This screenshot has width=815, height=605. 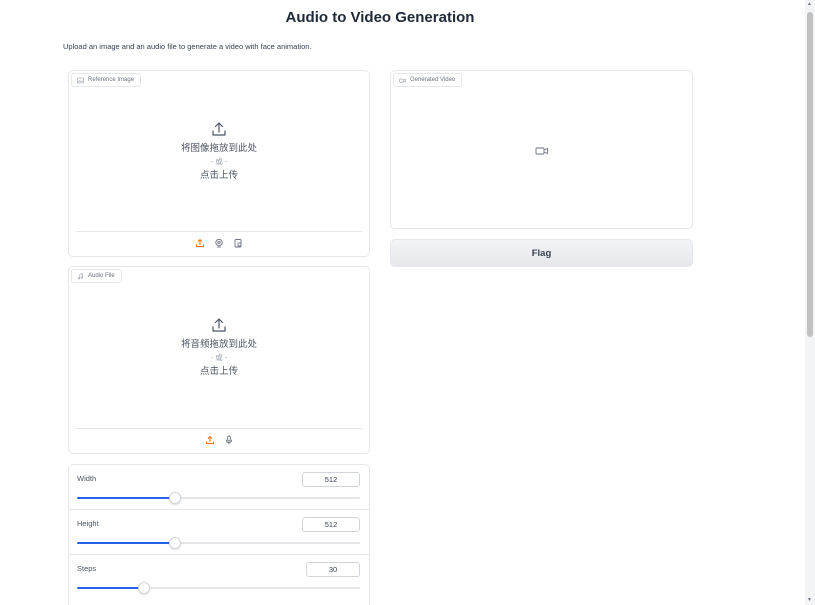 I want to click on height-label: Height, so click(x=88, y=523).